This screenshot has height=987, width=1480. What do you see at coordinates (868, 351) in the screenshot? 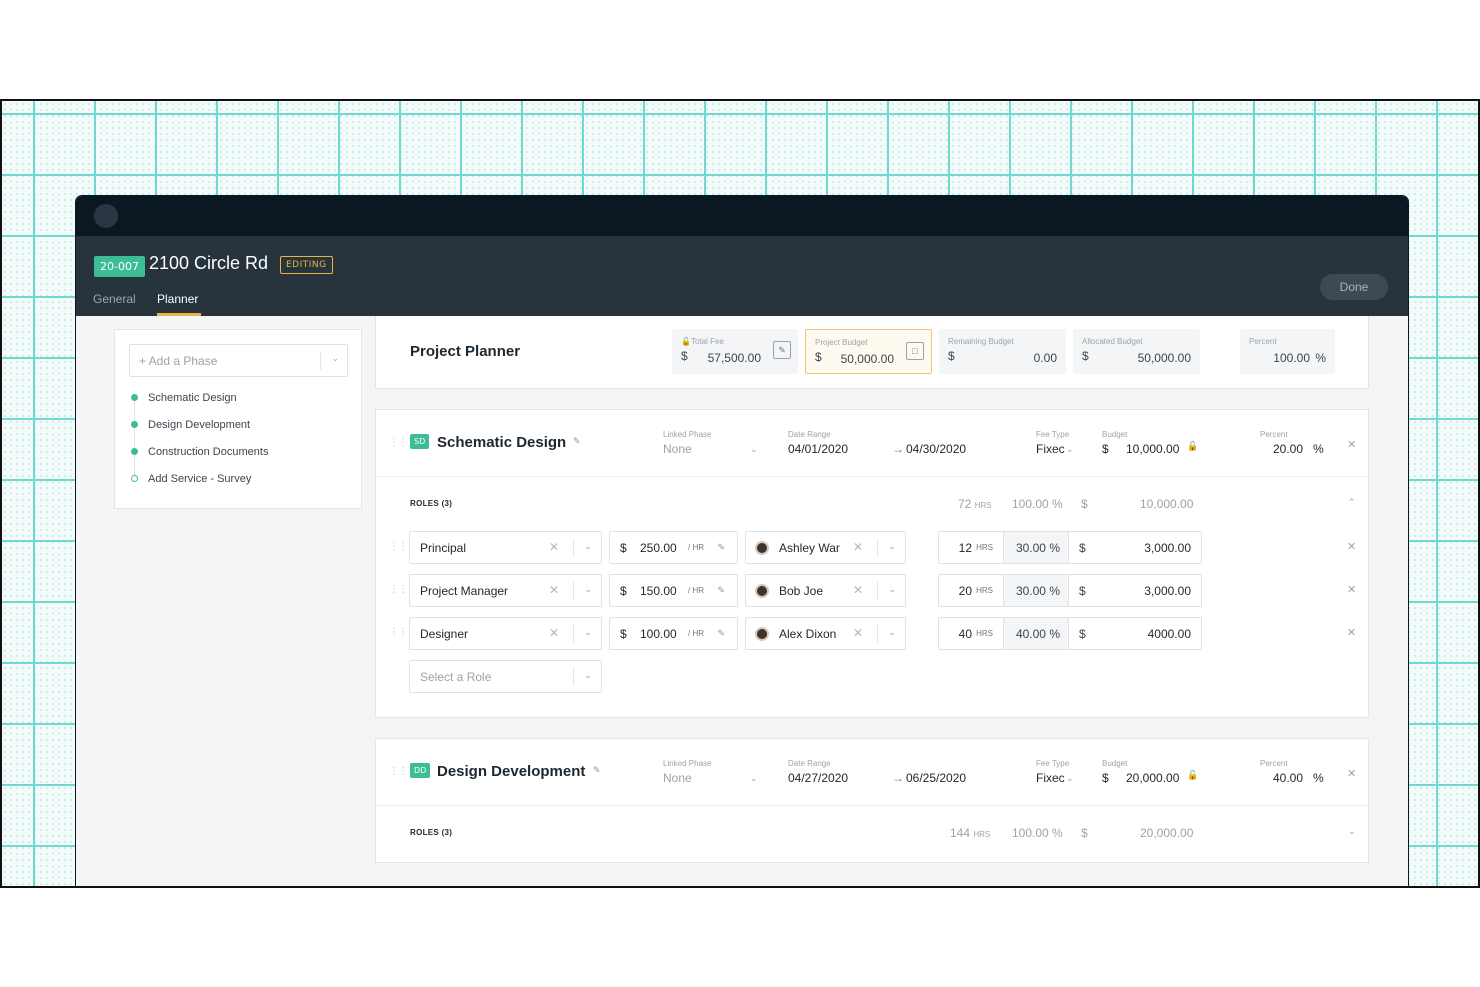
I see `project-budget-field: Project Budget $ 50,000.00 □` at bounding box center [868, 351].